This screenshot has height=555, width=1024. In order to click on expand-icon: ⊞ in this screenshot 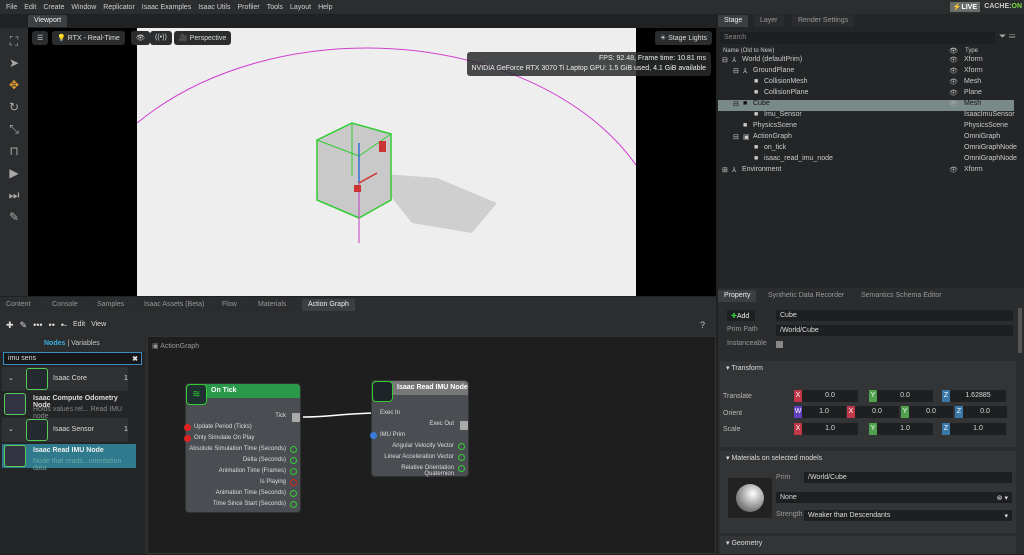, I will do `click(725, 170)`.